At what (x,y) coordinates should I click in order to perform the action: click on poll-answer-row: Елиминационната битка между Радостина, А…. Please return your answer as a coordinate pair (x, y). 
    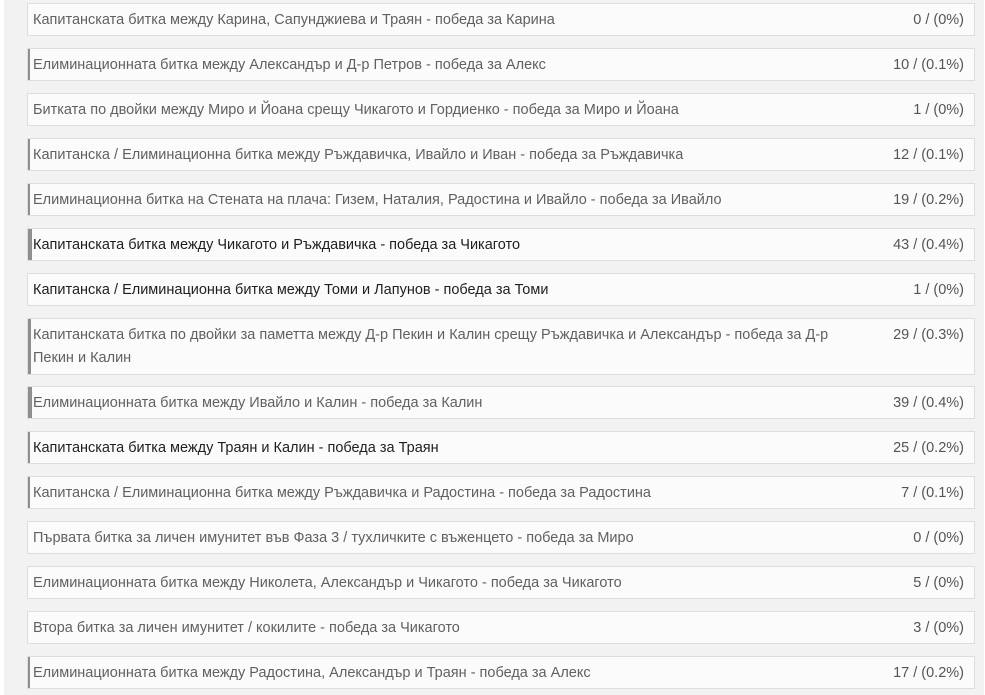
    Looking at the image, I should click on (501, 672).